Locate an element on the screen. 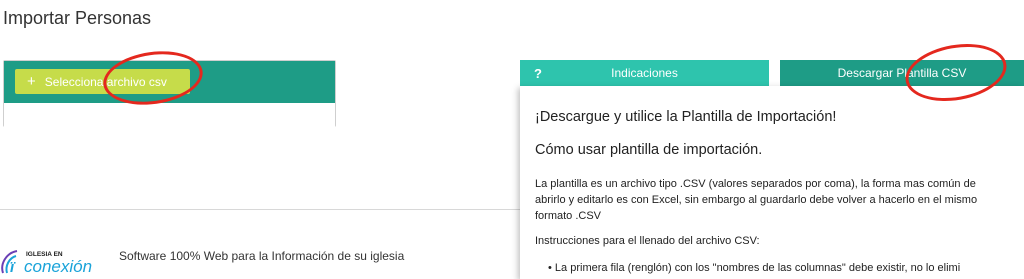 The image size is (1024, 279). page-title: Importar Personas is located at coordinates (77, 18).